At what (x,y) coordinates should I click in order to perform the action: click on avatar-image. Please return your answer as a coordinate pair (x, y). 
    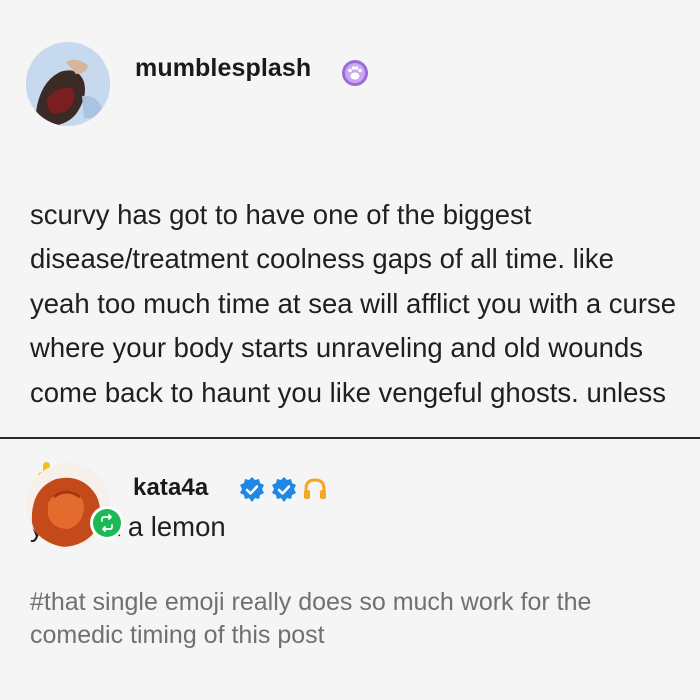
    Looking at the image, I should click on (68, 84).